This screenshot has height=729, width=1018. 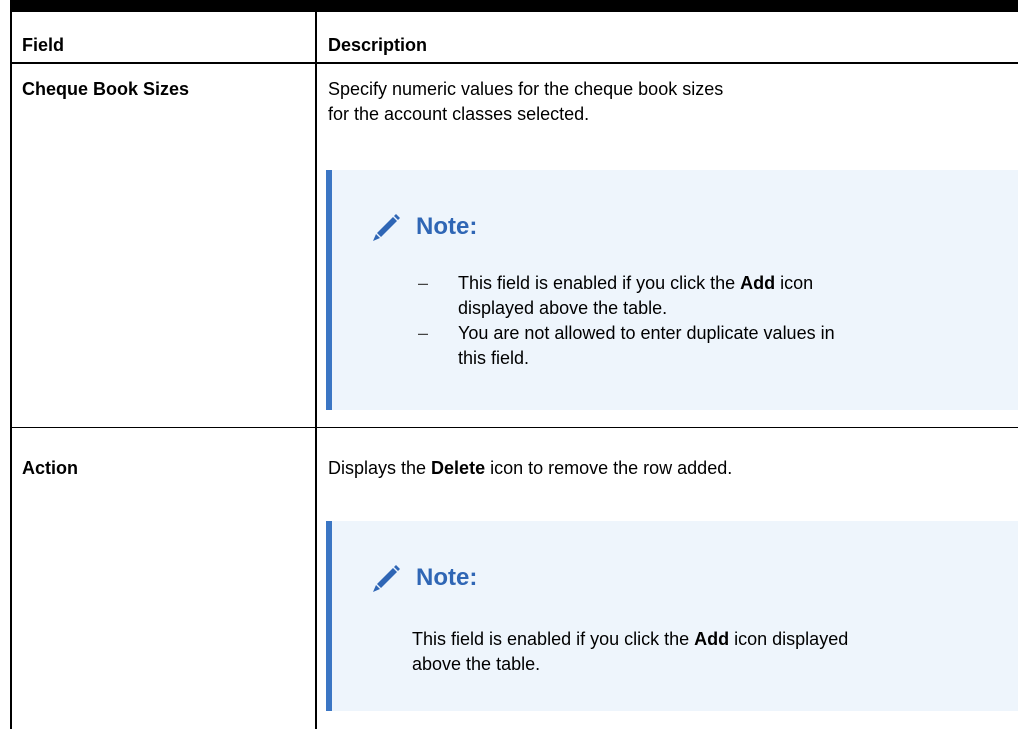 What do you see at coordinates (50, 468) in the screenshot?
I see `field-name: Action` at bounding box center [50, 468].